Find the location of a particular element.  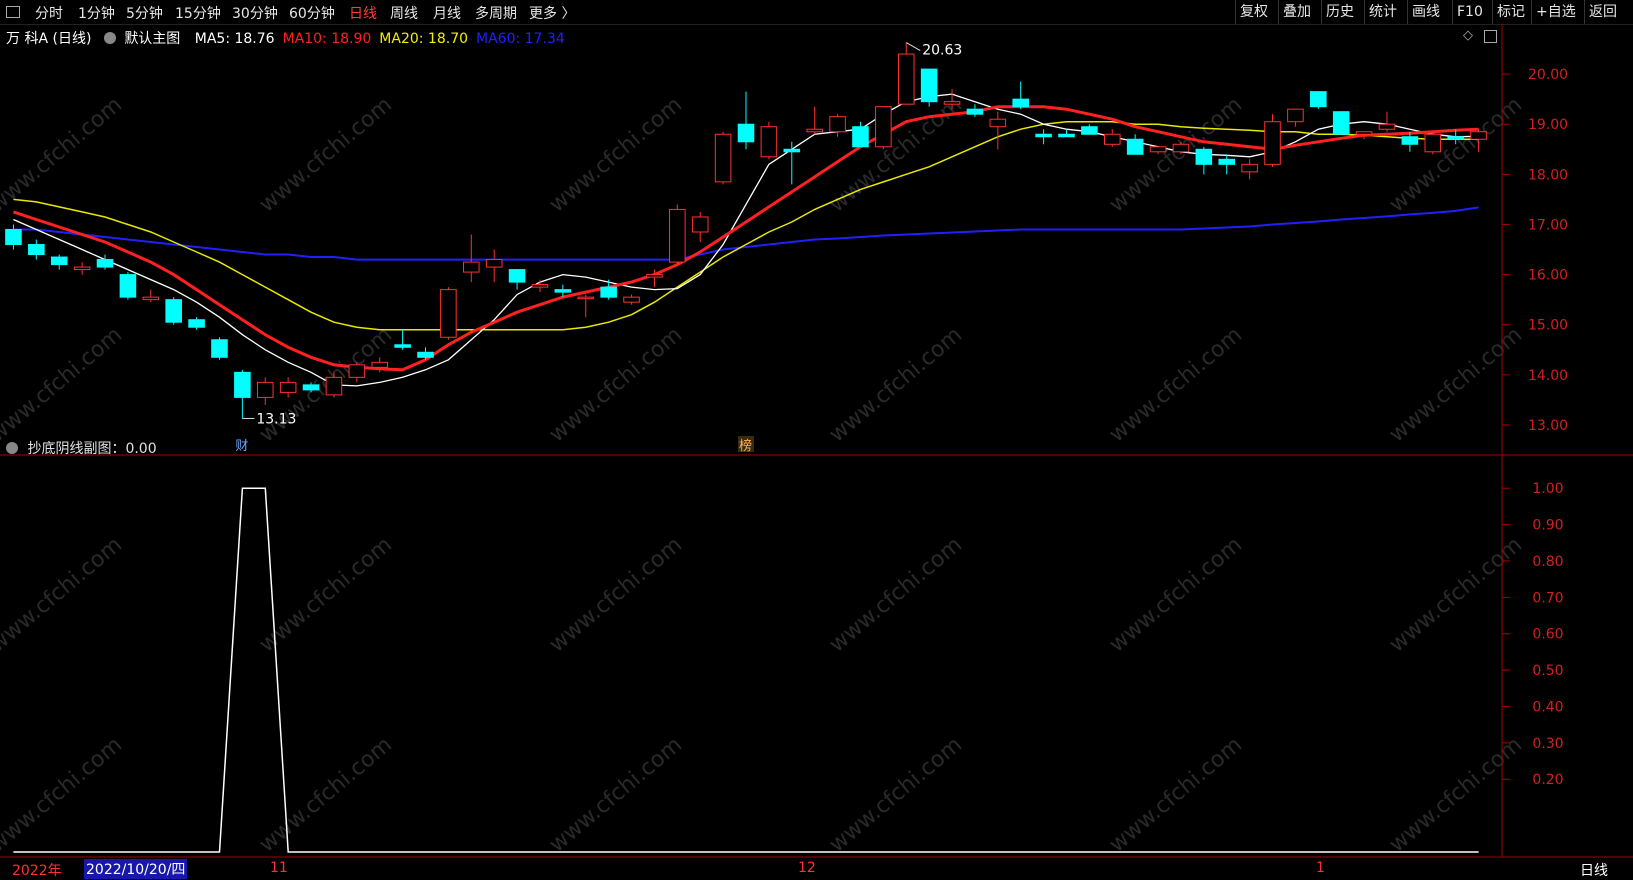

price-tick-label: 19.00 is located at coordinates (1548, 125).